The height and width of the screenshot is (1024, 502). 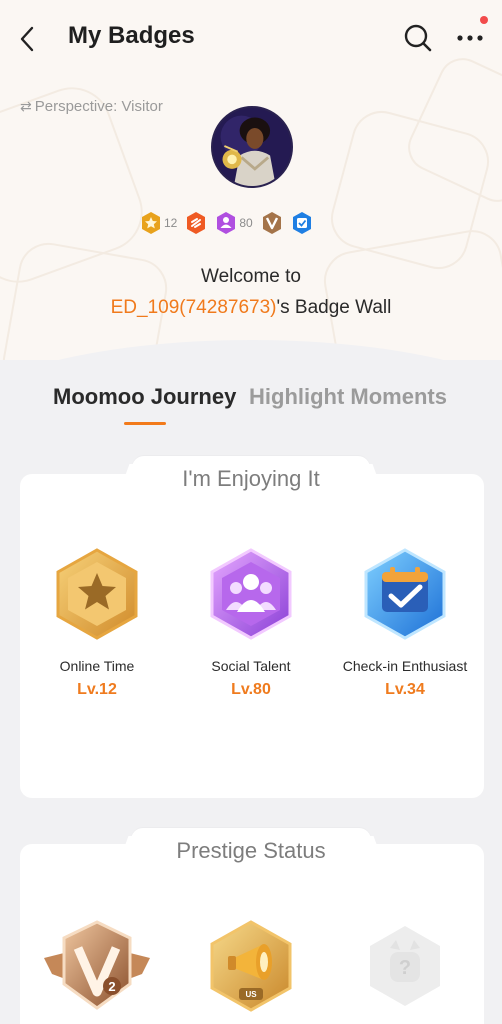 What do you see at coordinates (251, 851) in the screenshot?
I see `section-title: Prestige Status` at bounding box center [251, 851].